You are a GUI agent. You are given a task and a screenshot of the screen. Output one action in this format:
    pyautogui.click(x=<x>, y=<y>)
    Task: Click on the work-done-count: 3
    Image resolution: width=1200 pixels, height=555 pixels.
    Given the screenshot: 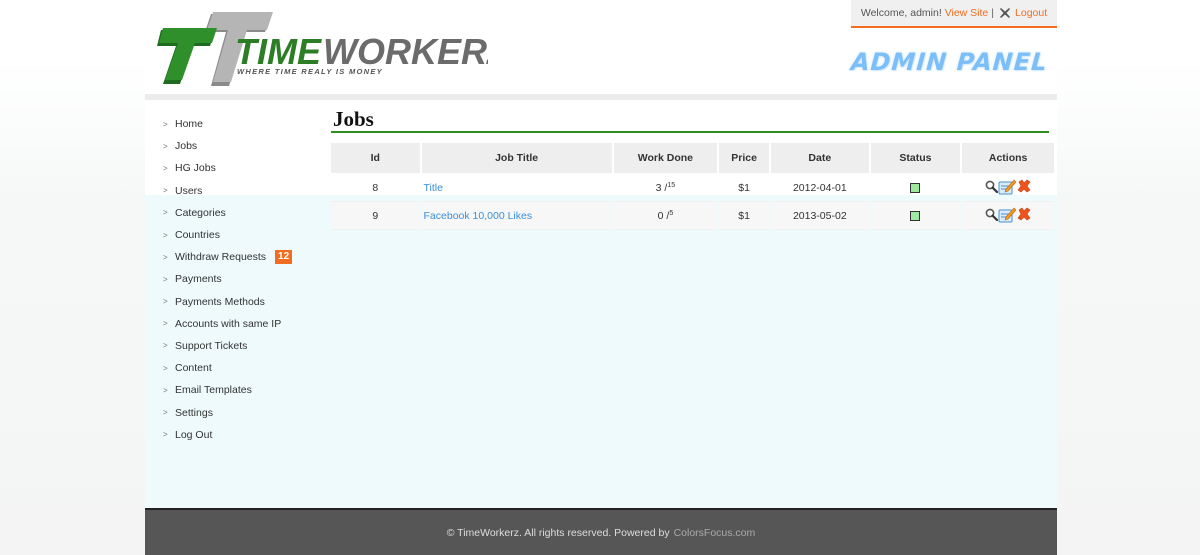 What is the action you would take?
    pyautogui.click(x=658, y=187)
    